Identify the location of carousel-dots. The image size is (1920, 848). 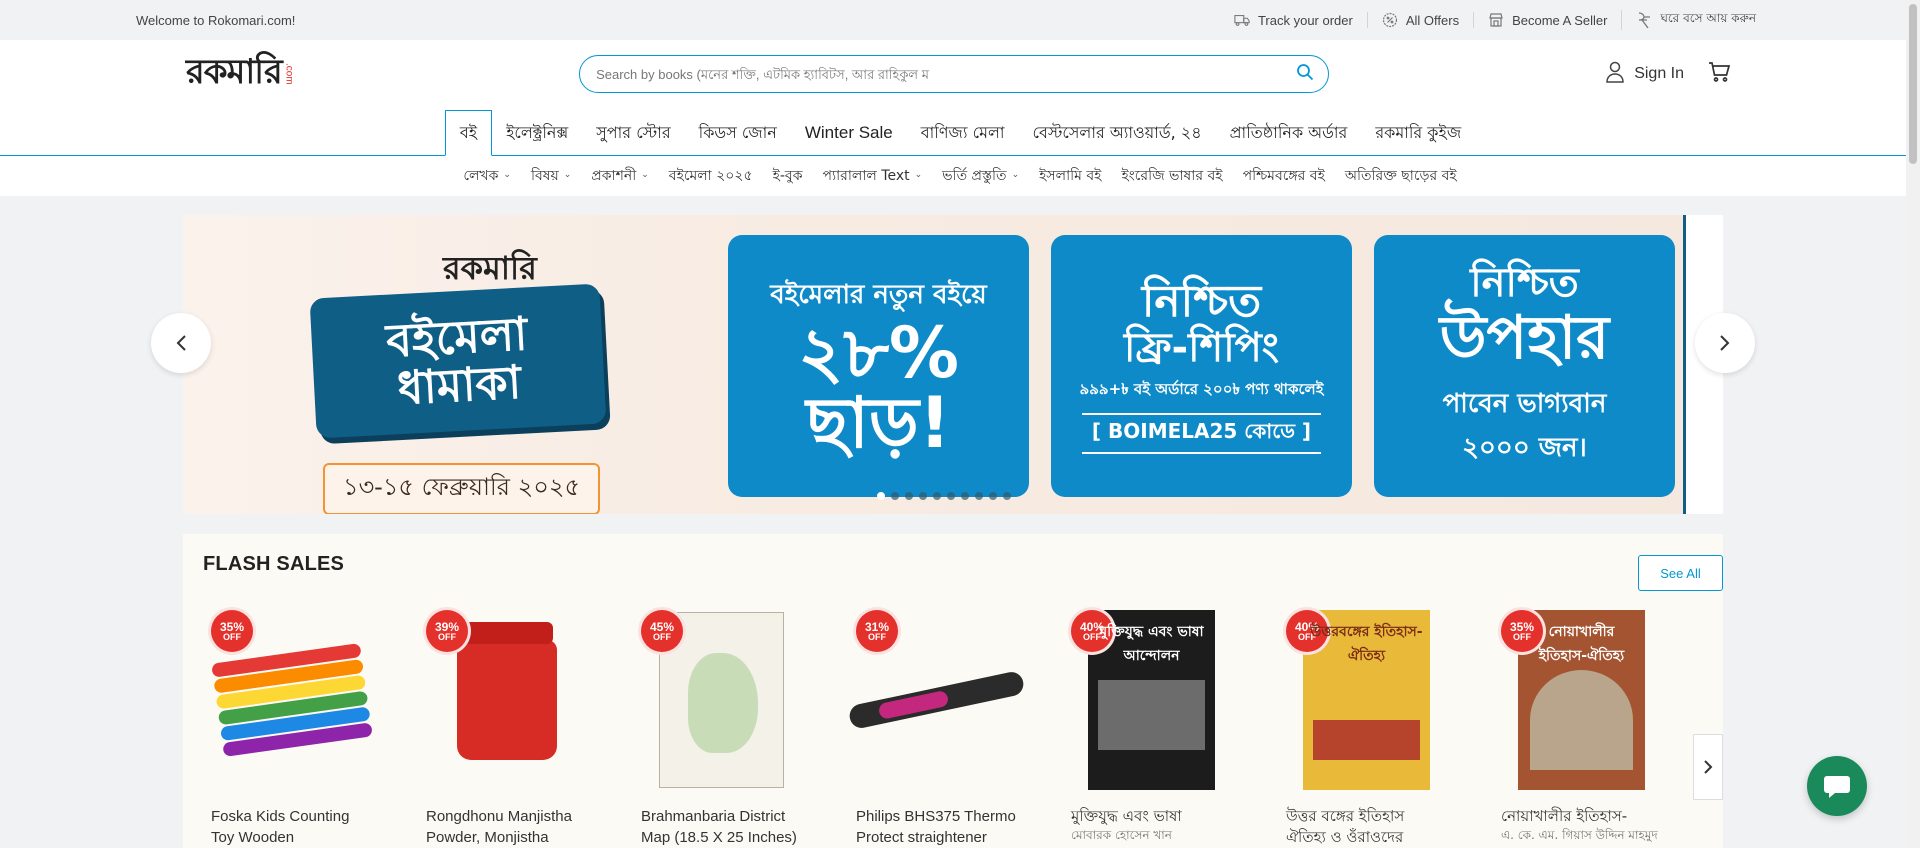
(944, 496).